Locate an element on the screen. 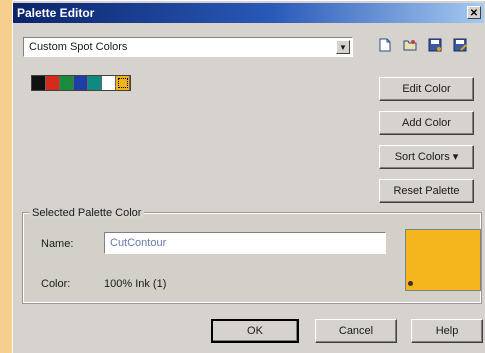  palette-select: Custom Spot Colors ▼ is located at coordinates (188, 47).